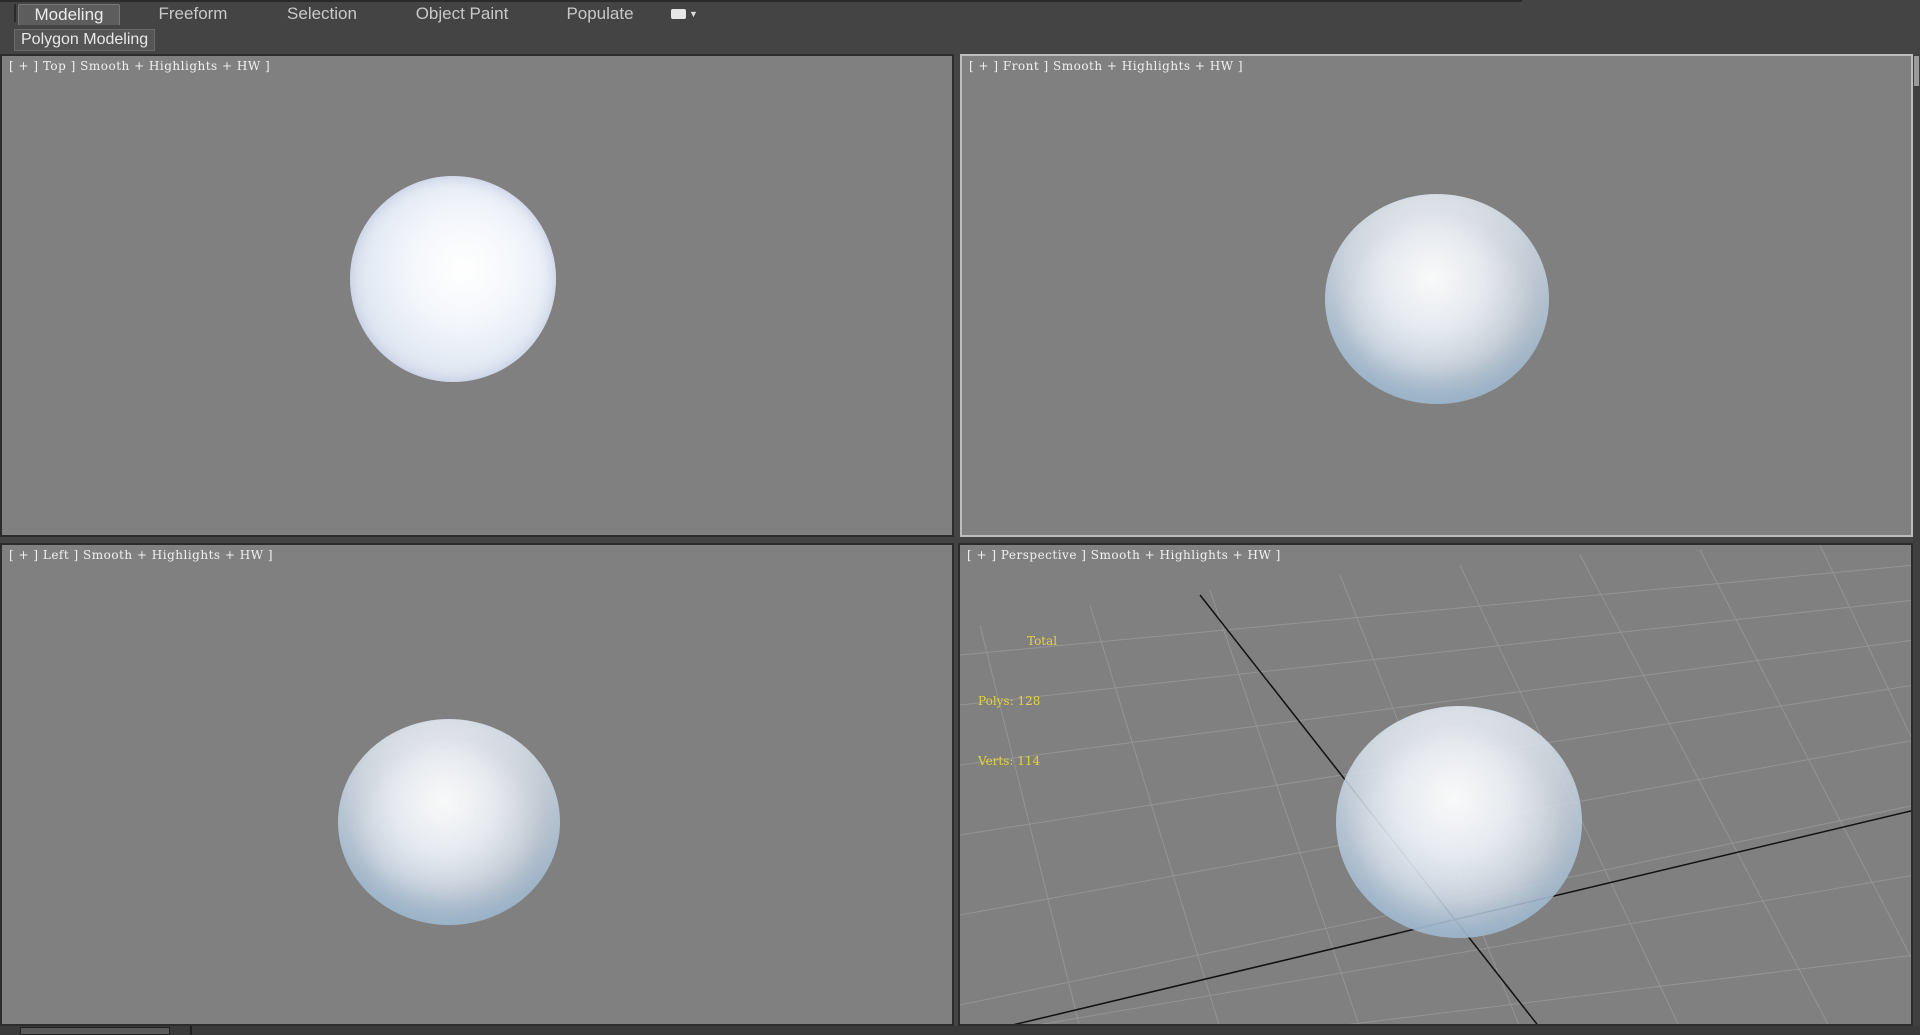 The height and width of the screenshot is (1035, 1920). Describe the element at coordinates (69, 14) in the screenshot. I see `tab-modeling: Modeling` at that location.